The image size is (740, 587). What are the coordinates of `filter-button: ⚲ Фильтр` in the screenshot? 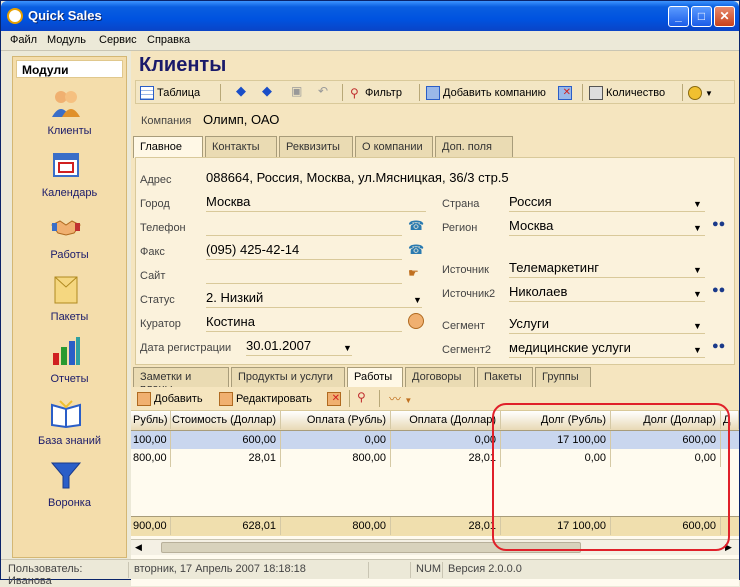 It's located at (376, 93).